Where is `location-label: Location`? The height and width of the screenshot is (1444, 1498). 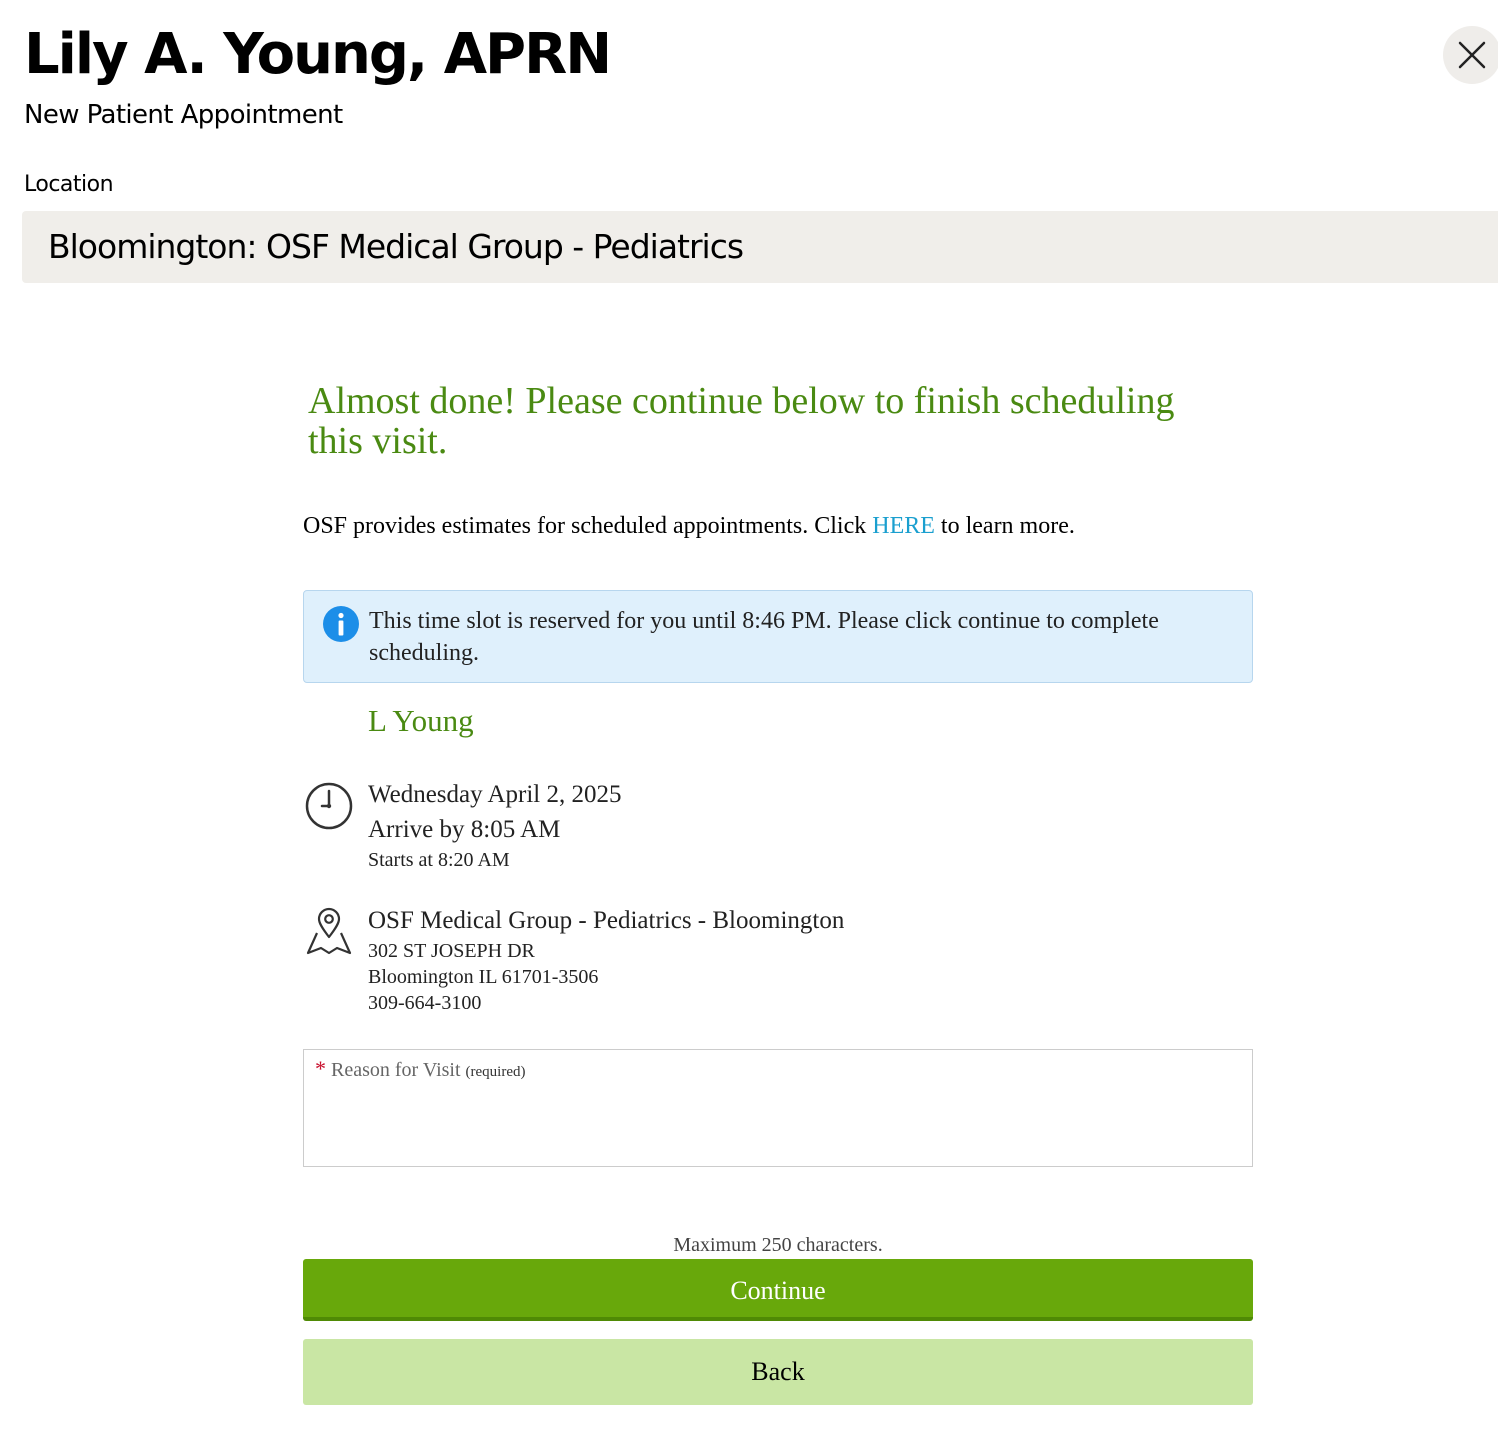
location-label: Location is located at coordinates (69, 184).